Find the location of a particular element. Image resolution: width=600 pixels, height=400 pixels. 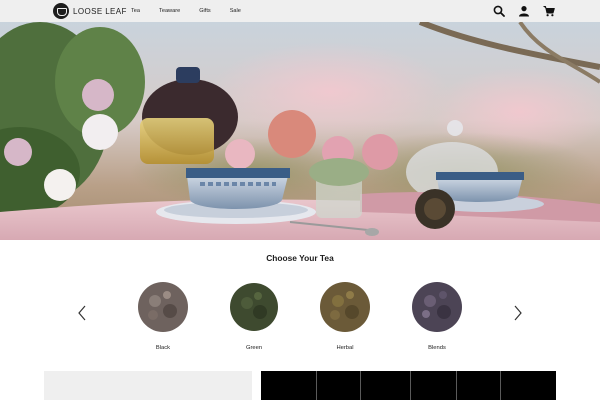

tea-label-black: Black is located at coordinates (163, 348).